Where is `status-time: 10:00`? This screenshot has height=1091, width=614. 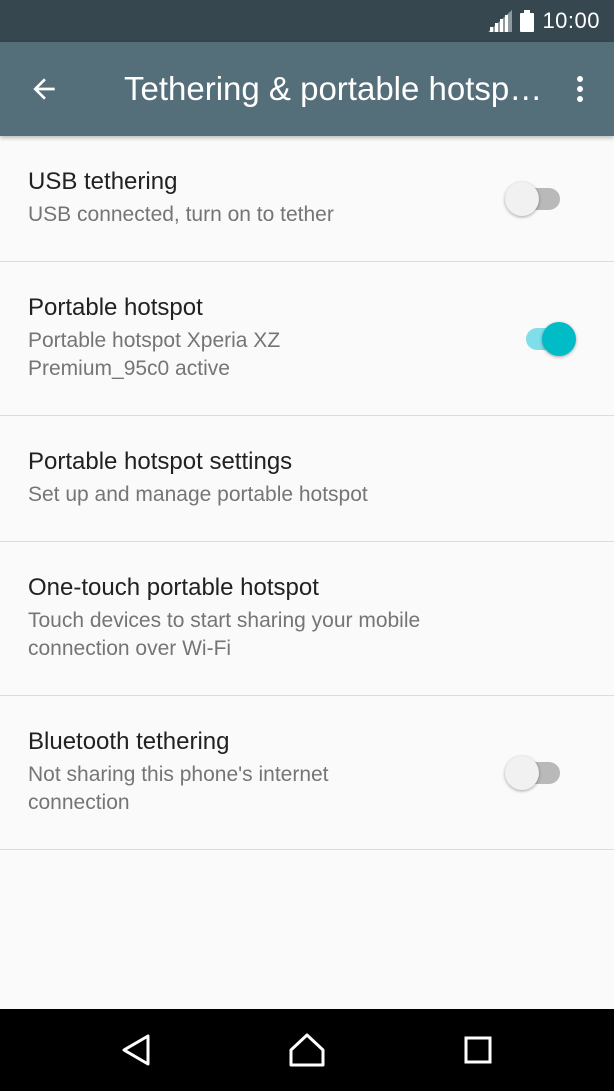
status-time: 10:00 is located at coordinates (571, 20).